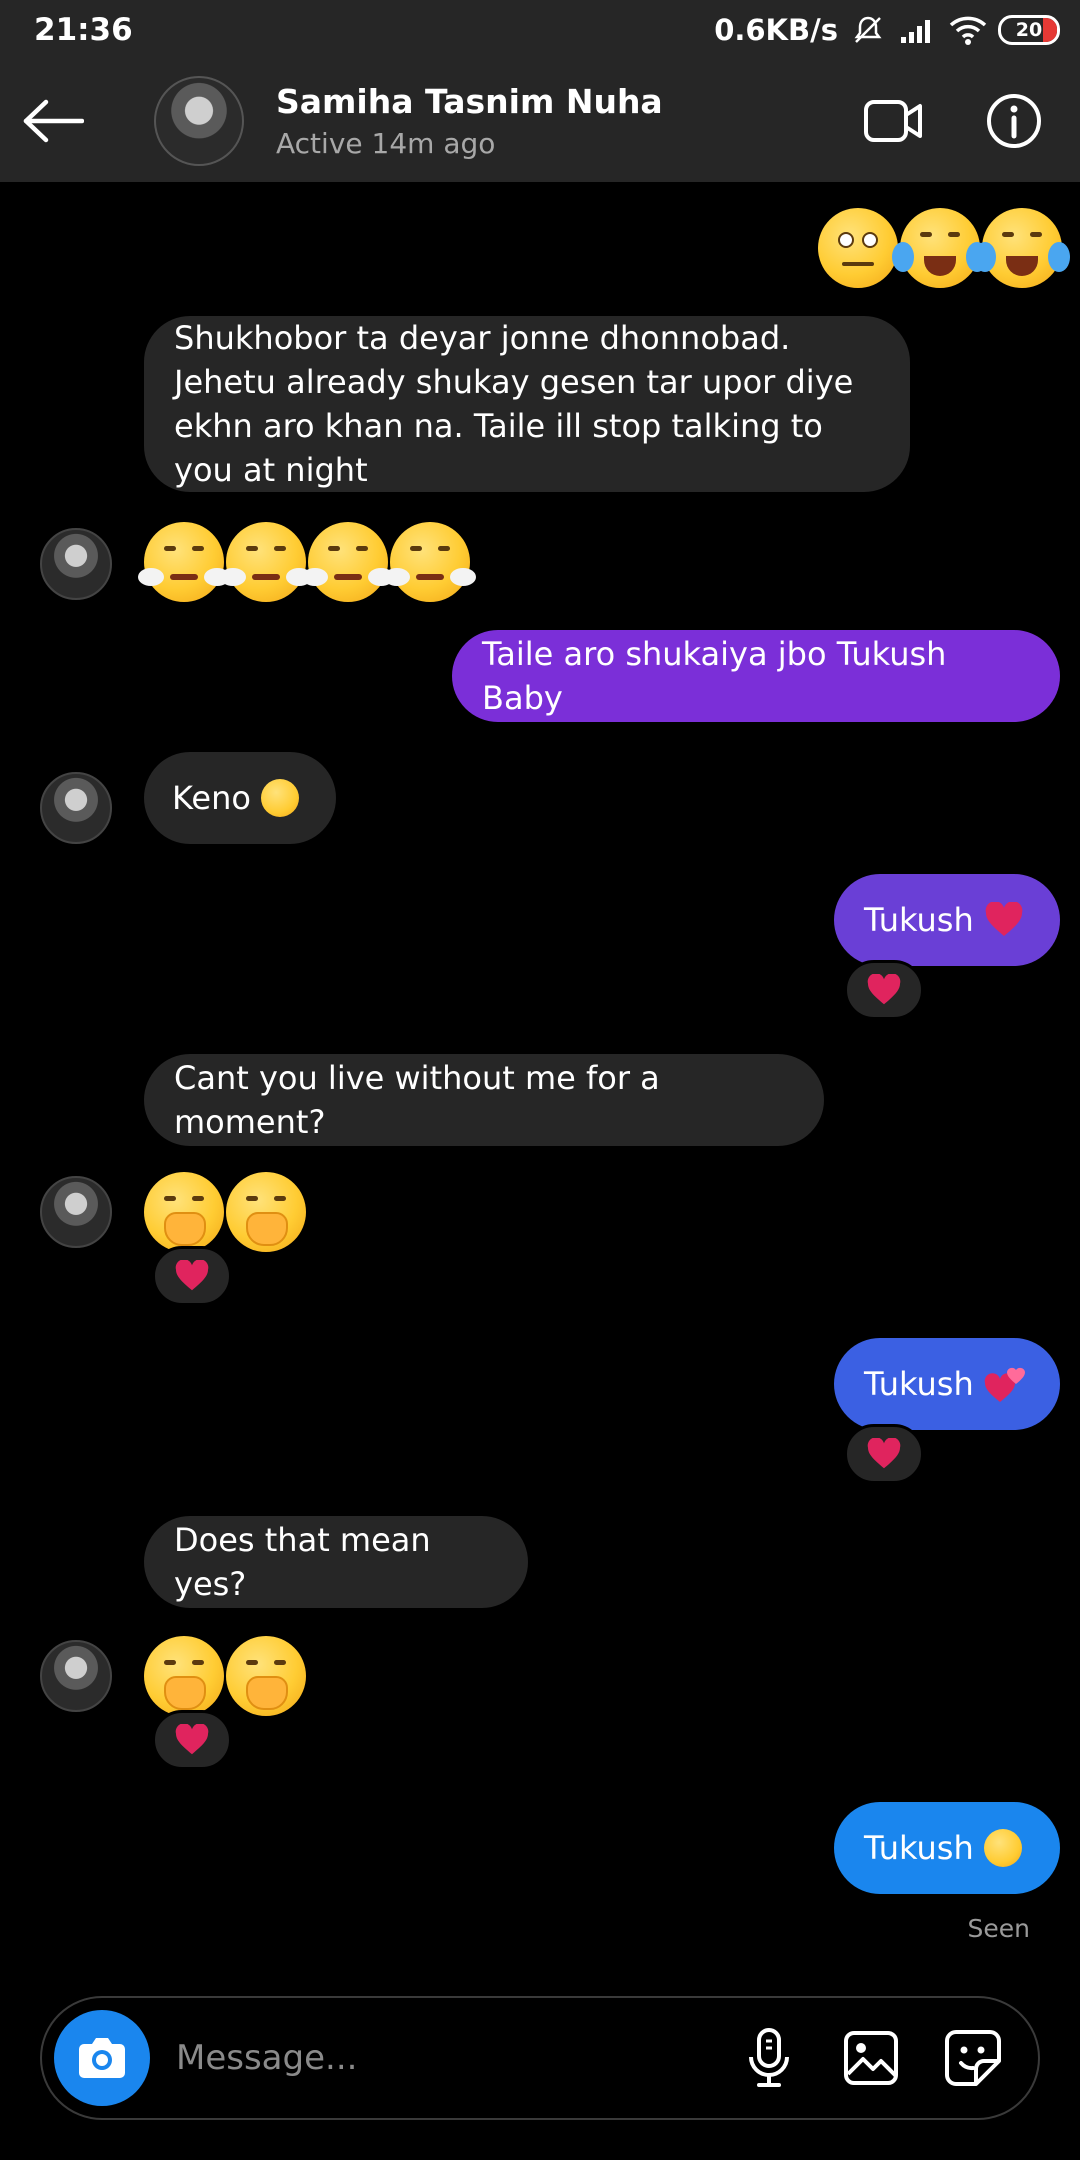 The width and height of the screenshot is (1080, 2160). What do you see at coordinates (302, 1562) in the screenshot?
I see `message-text: Does that mean yes?` at bounding box center [302, 1562].